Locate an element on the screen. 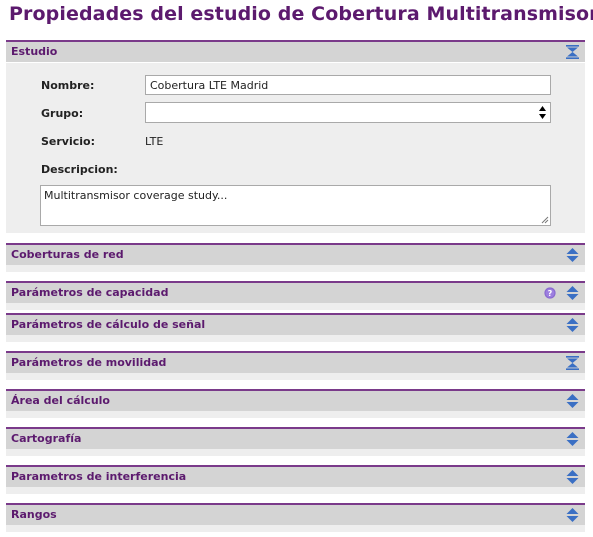 Image resolution: width=593 pixels, height=537 pixels. section-label: Rangos is located at coordinates (34, 514).